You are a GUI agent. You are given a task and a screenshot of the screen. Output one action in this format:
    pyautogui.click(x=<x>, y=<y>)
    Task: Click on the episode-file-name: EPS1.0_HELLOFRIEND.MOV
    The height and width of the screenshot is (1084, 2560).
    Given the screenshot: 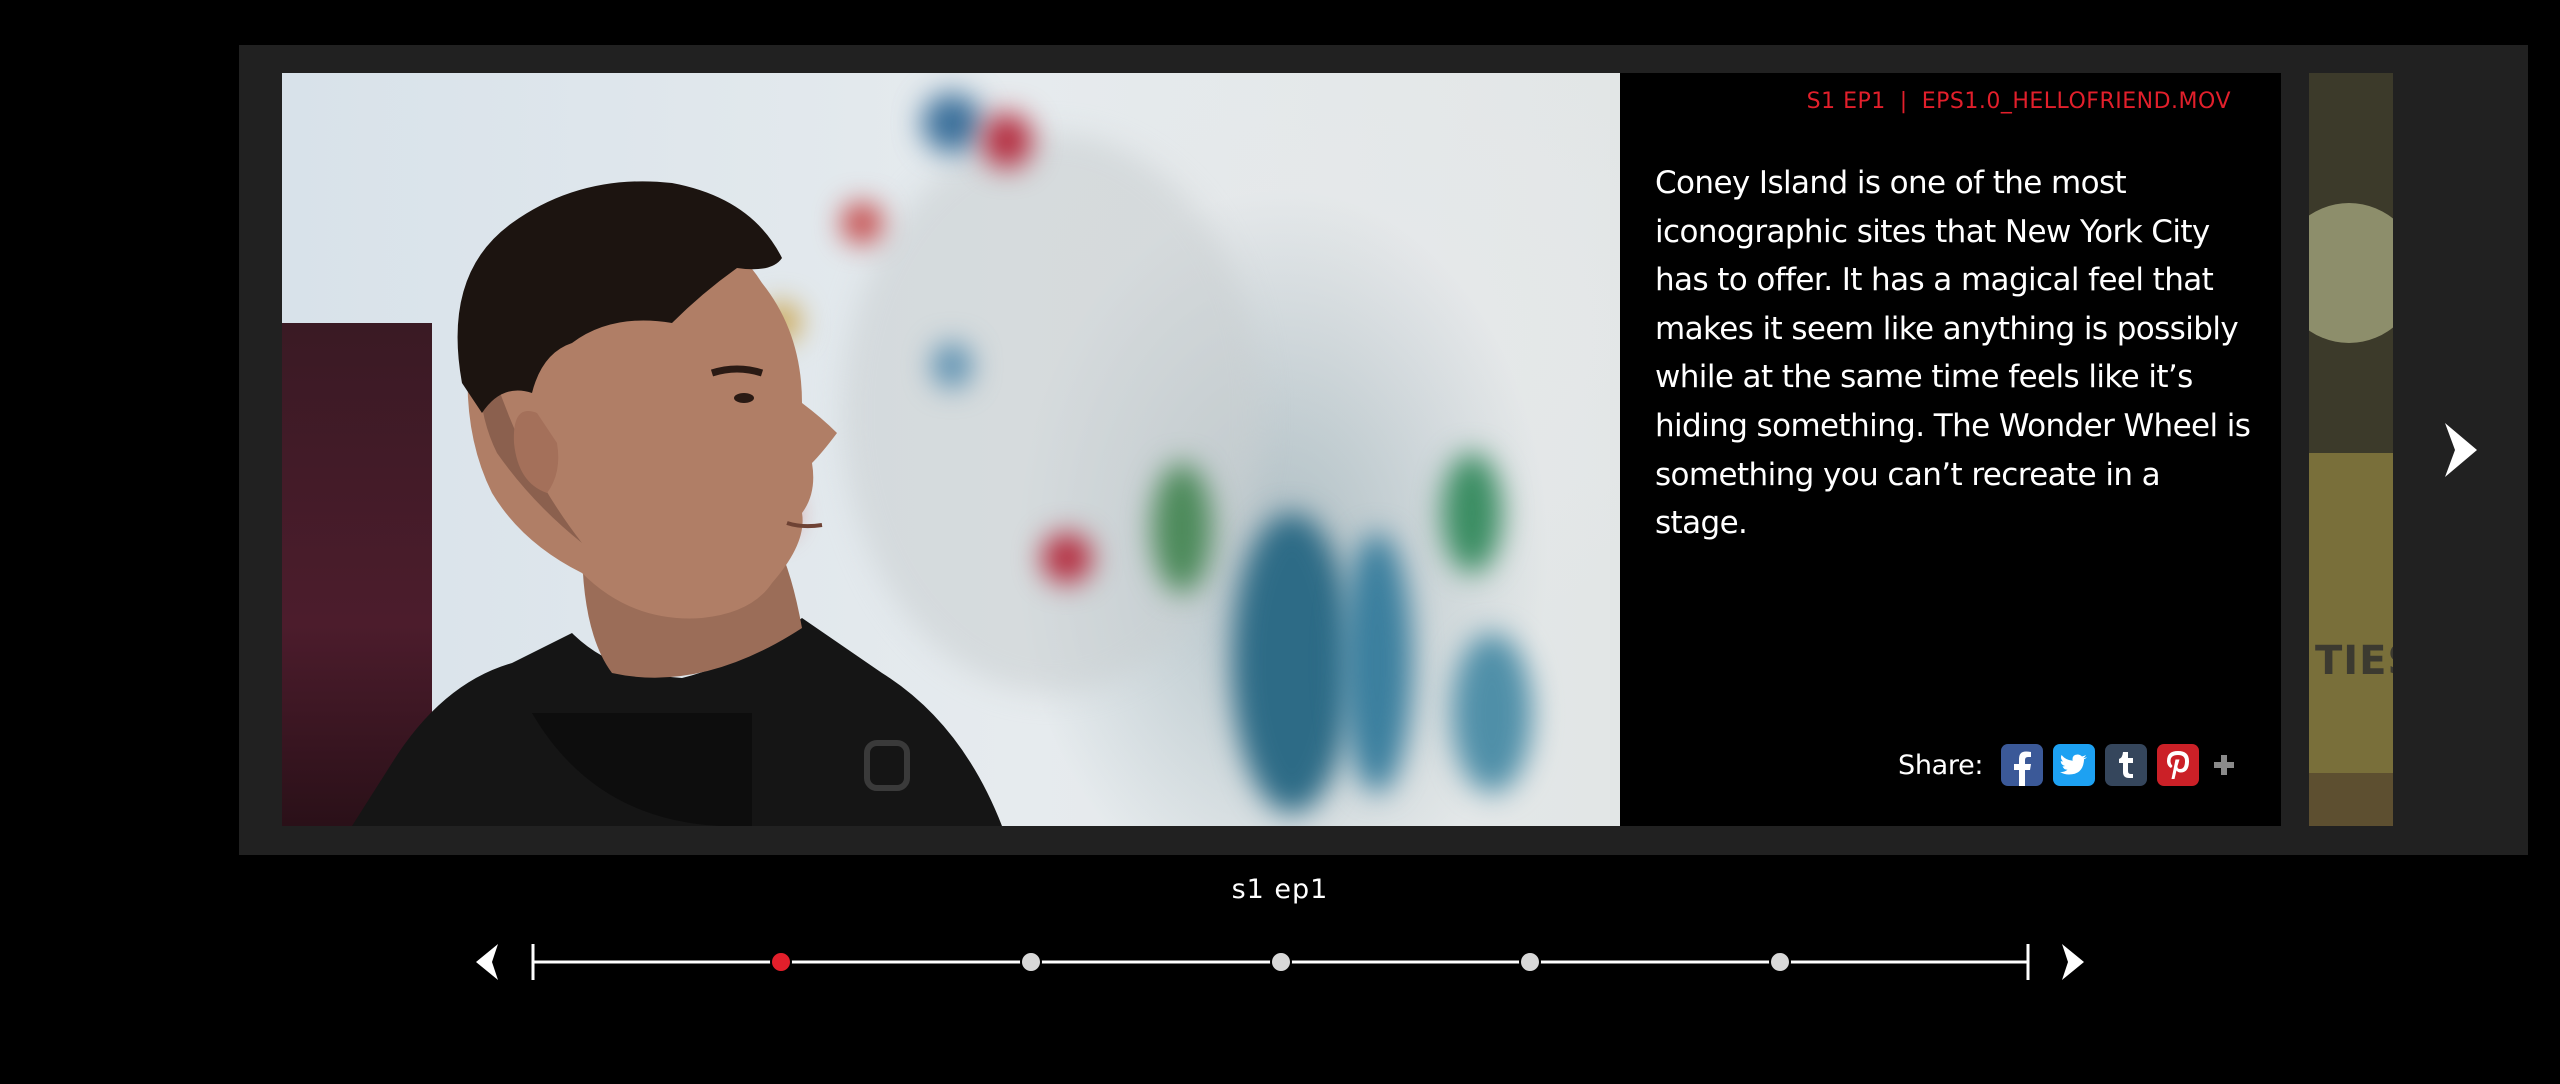 What is the action you would take?
    pyautogui.click(x=2076, y=101)
    